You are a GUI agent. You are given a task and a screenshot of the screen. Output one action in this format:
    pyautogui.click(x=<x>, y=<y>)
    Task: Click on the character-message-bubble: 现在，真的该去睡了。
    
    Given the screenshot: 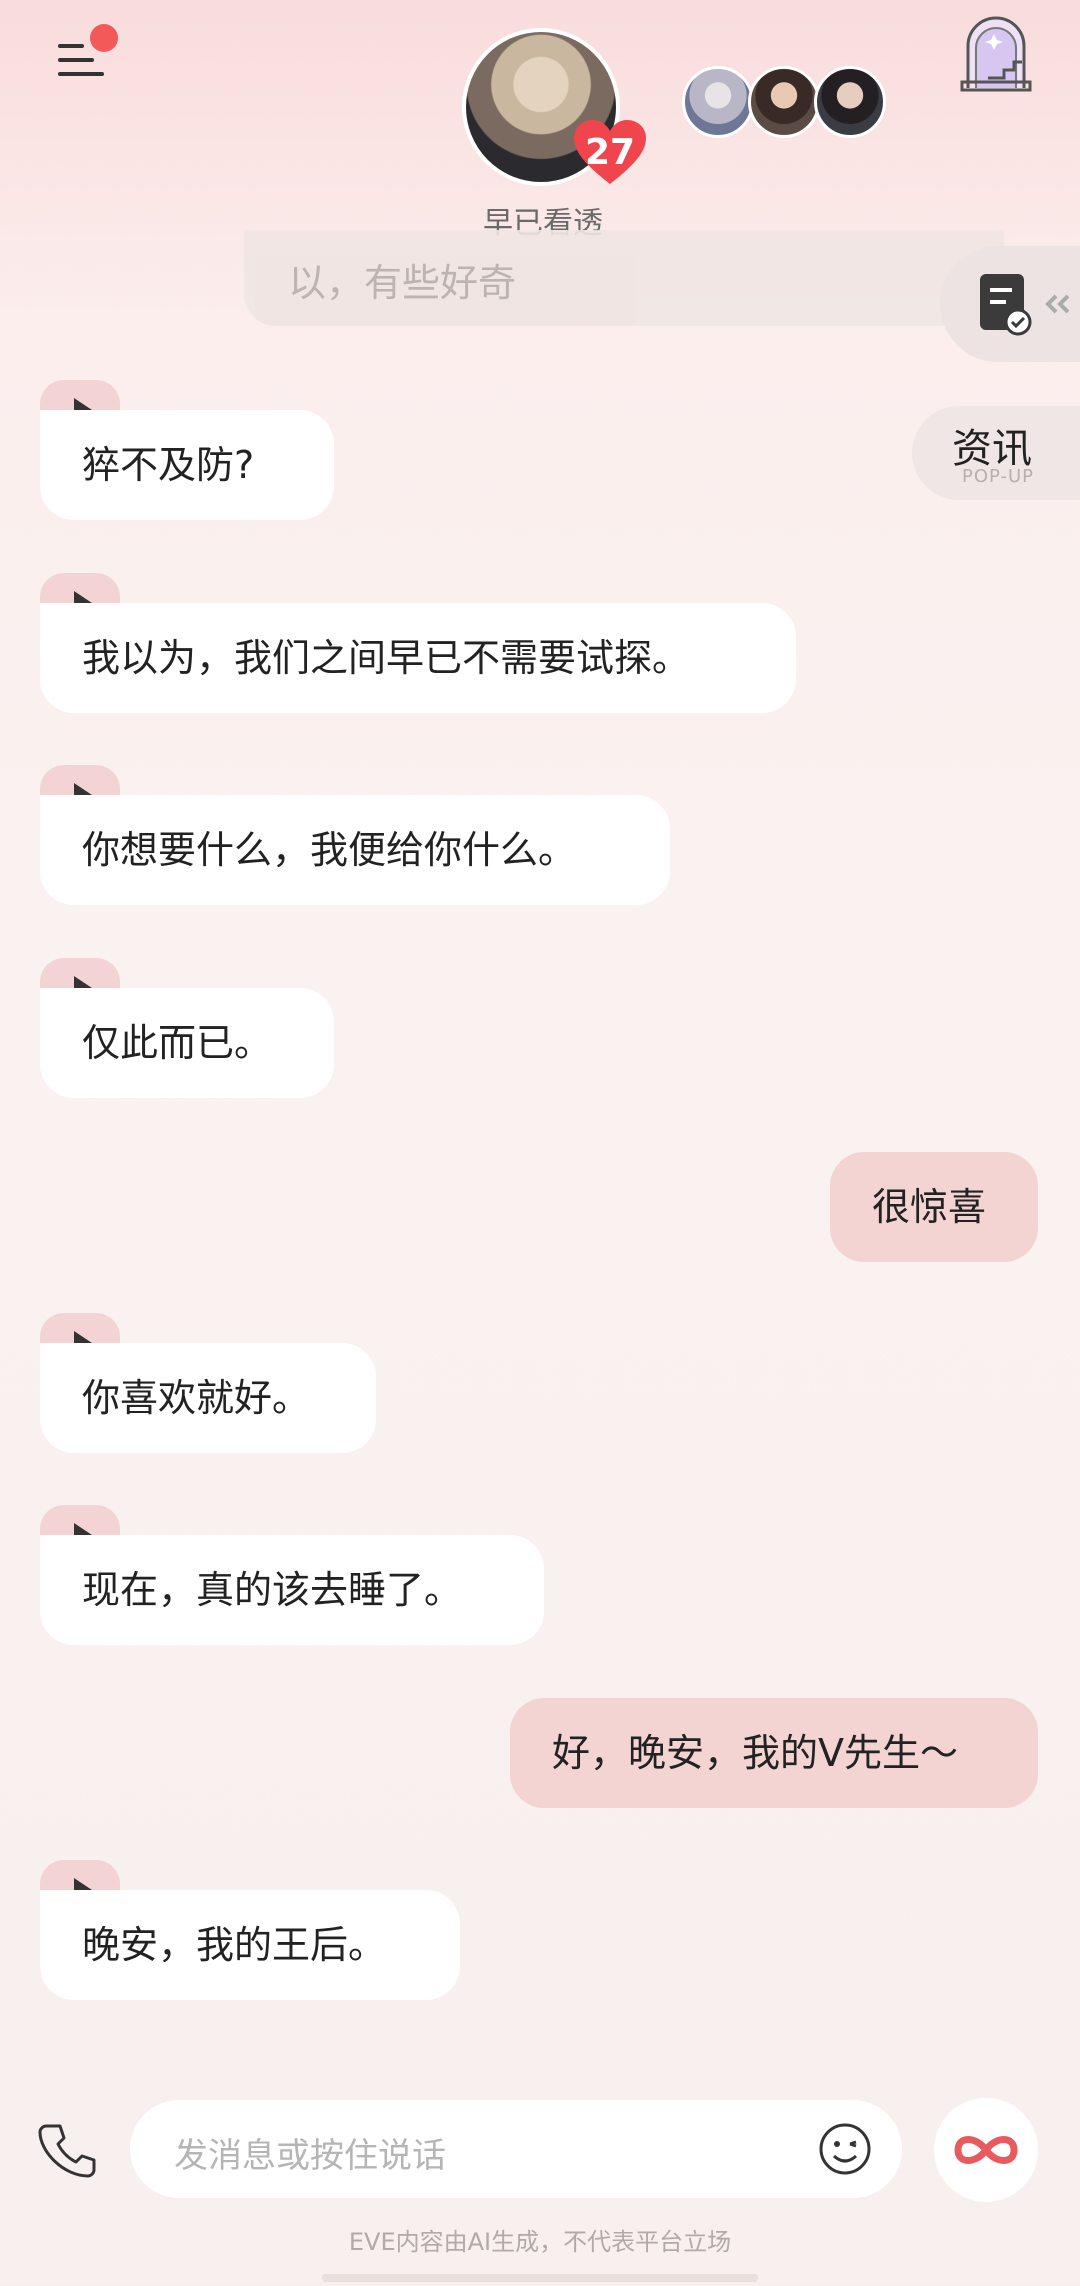 What is the action you would take?
    pyautogui.click(x=292, y=1590)
    